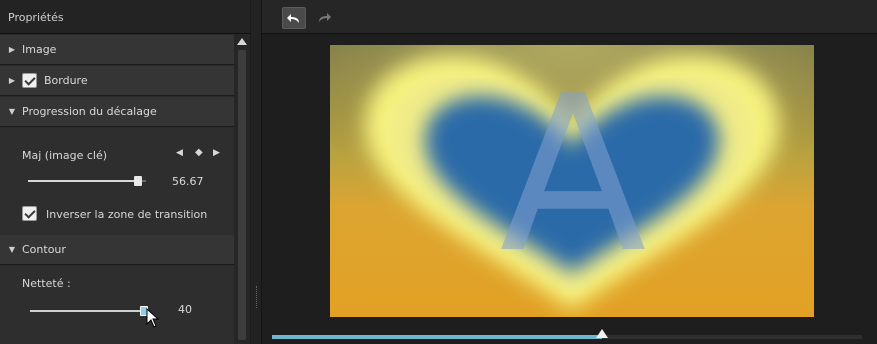 Image resolution: width=877 pixels, height=344 pixels. Describe the element at coordinates (216, 153) in the screenshot. I see `next-keyframe-icon: ▶` at that location.